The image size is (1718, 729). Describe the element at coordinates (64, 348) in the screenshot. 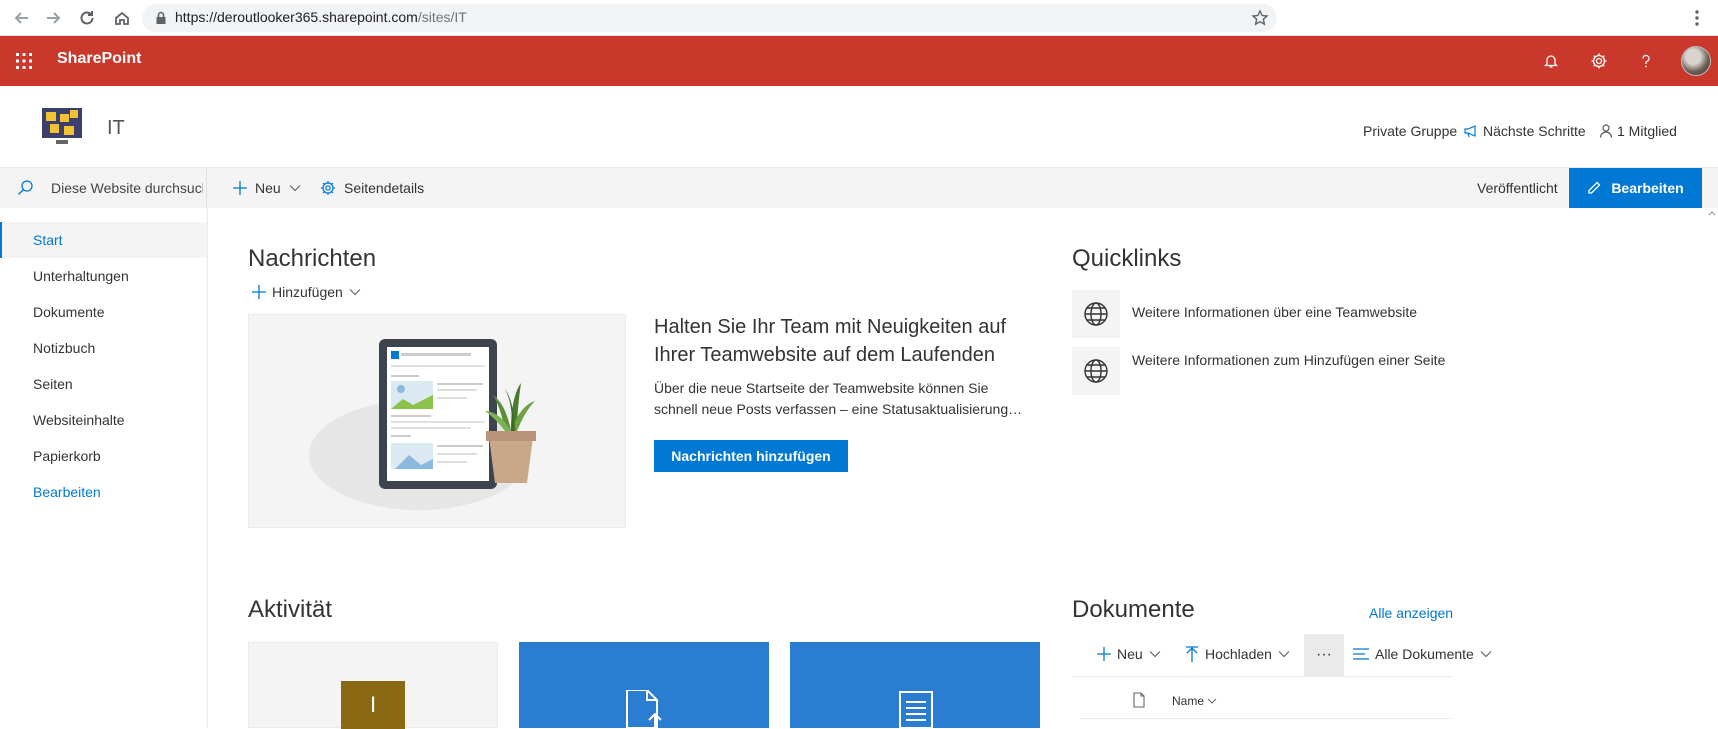

I see `nav-item-notebook: Notizbuch` at that location.